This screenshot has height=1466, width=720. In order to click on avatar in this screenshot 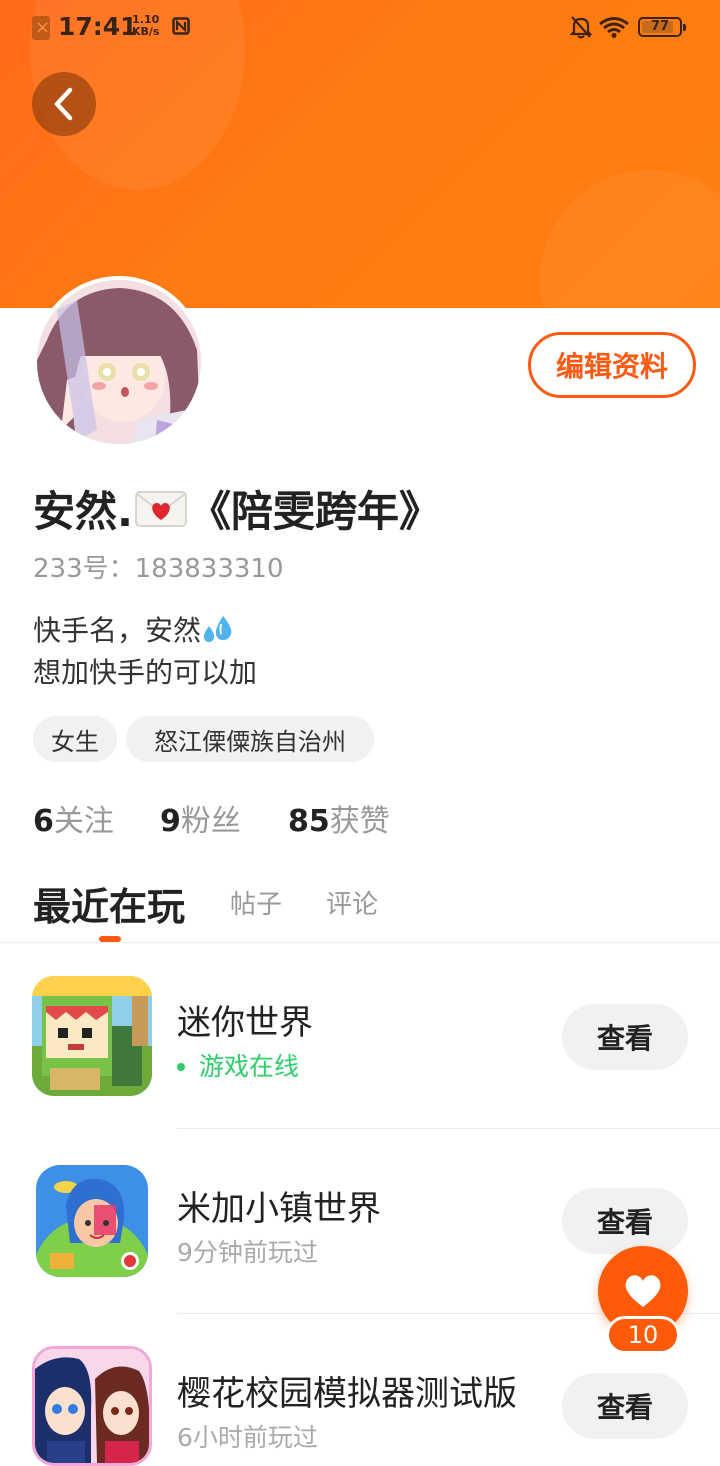, I will do `click(119, 362)`.